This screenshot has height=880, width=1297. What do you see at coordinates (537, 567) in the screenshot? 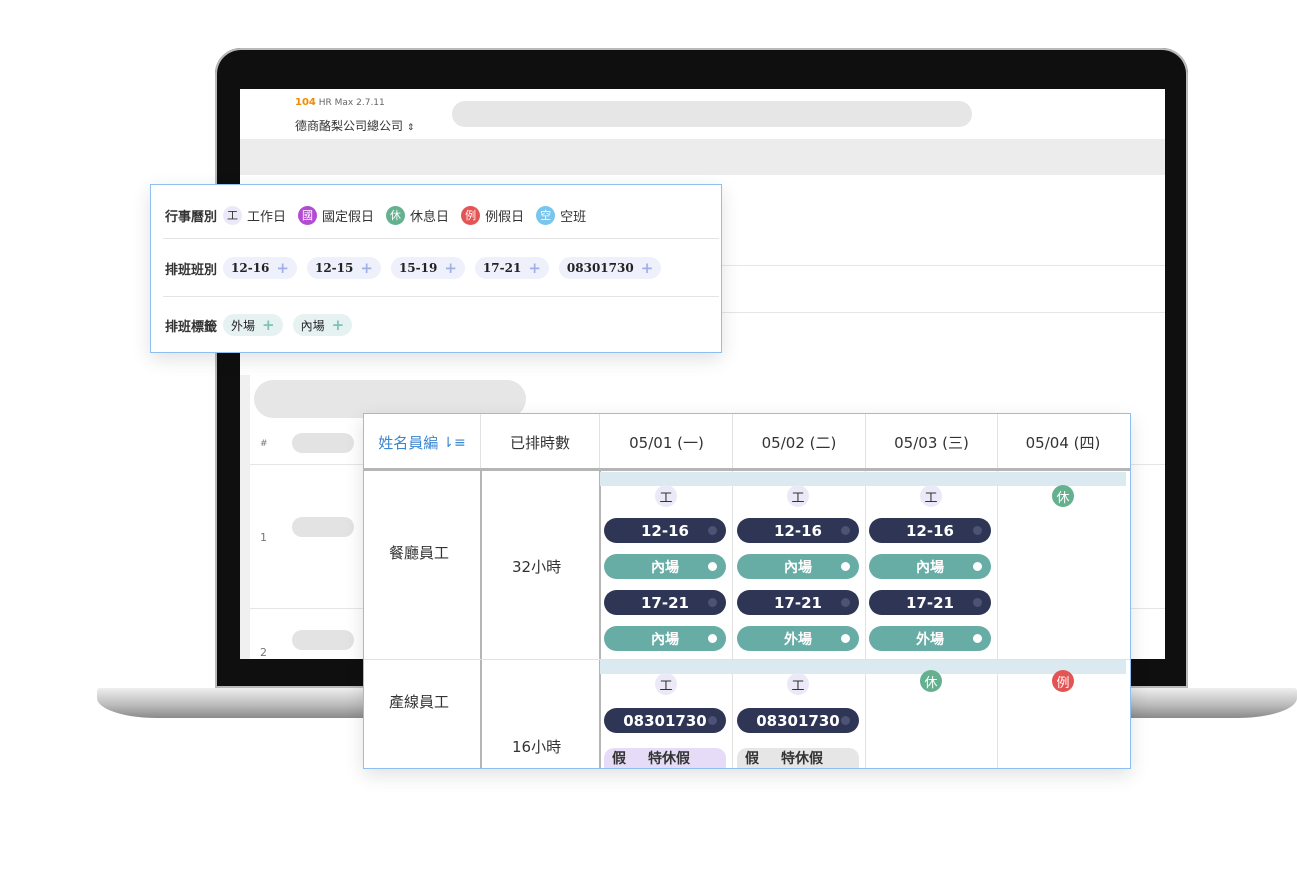
I see `employee-hours: 32小時` at bounding box center [537, 567].